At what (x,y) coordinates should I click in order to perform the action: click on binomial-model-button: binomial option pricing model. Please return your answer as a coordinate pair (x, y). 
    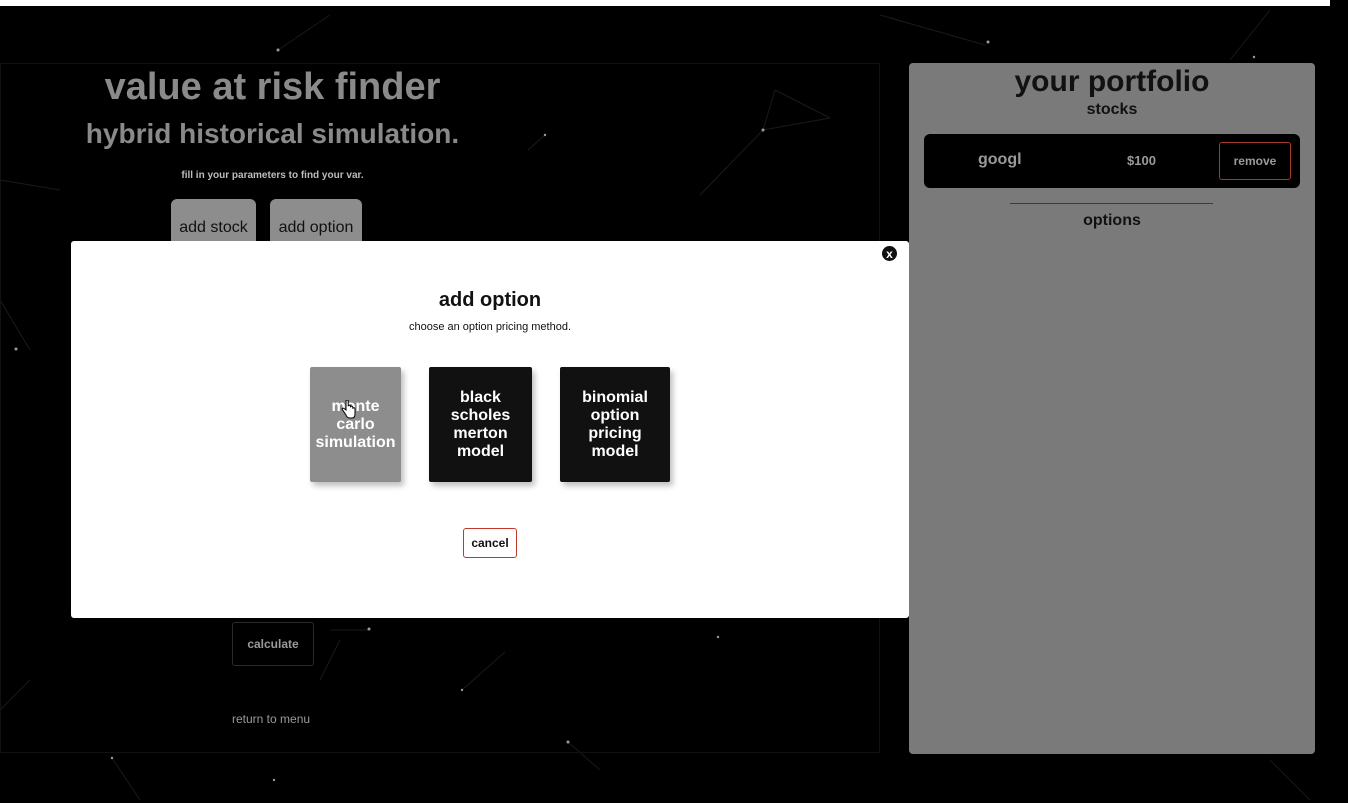
    Looking at the image, I should click on (615, 424).